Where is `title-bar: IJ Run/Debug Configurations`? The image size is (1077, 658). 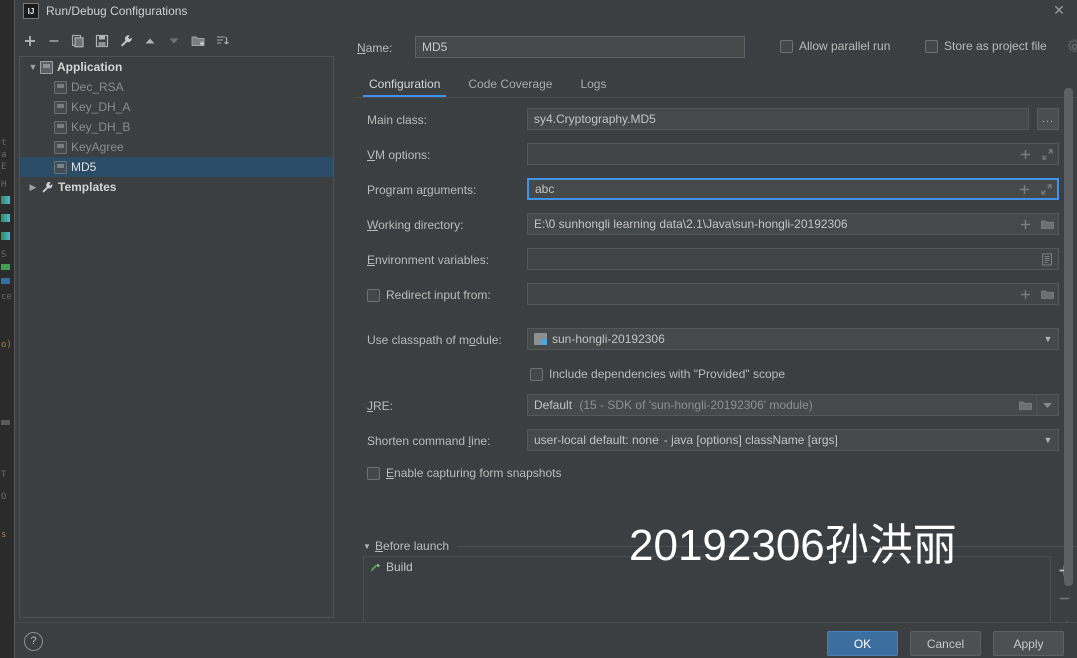
title-bar: IJ Run/Debug Configurations is located at coordinates (546, 11).